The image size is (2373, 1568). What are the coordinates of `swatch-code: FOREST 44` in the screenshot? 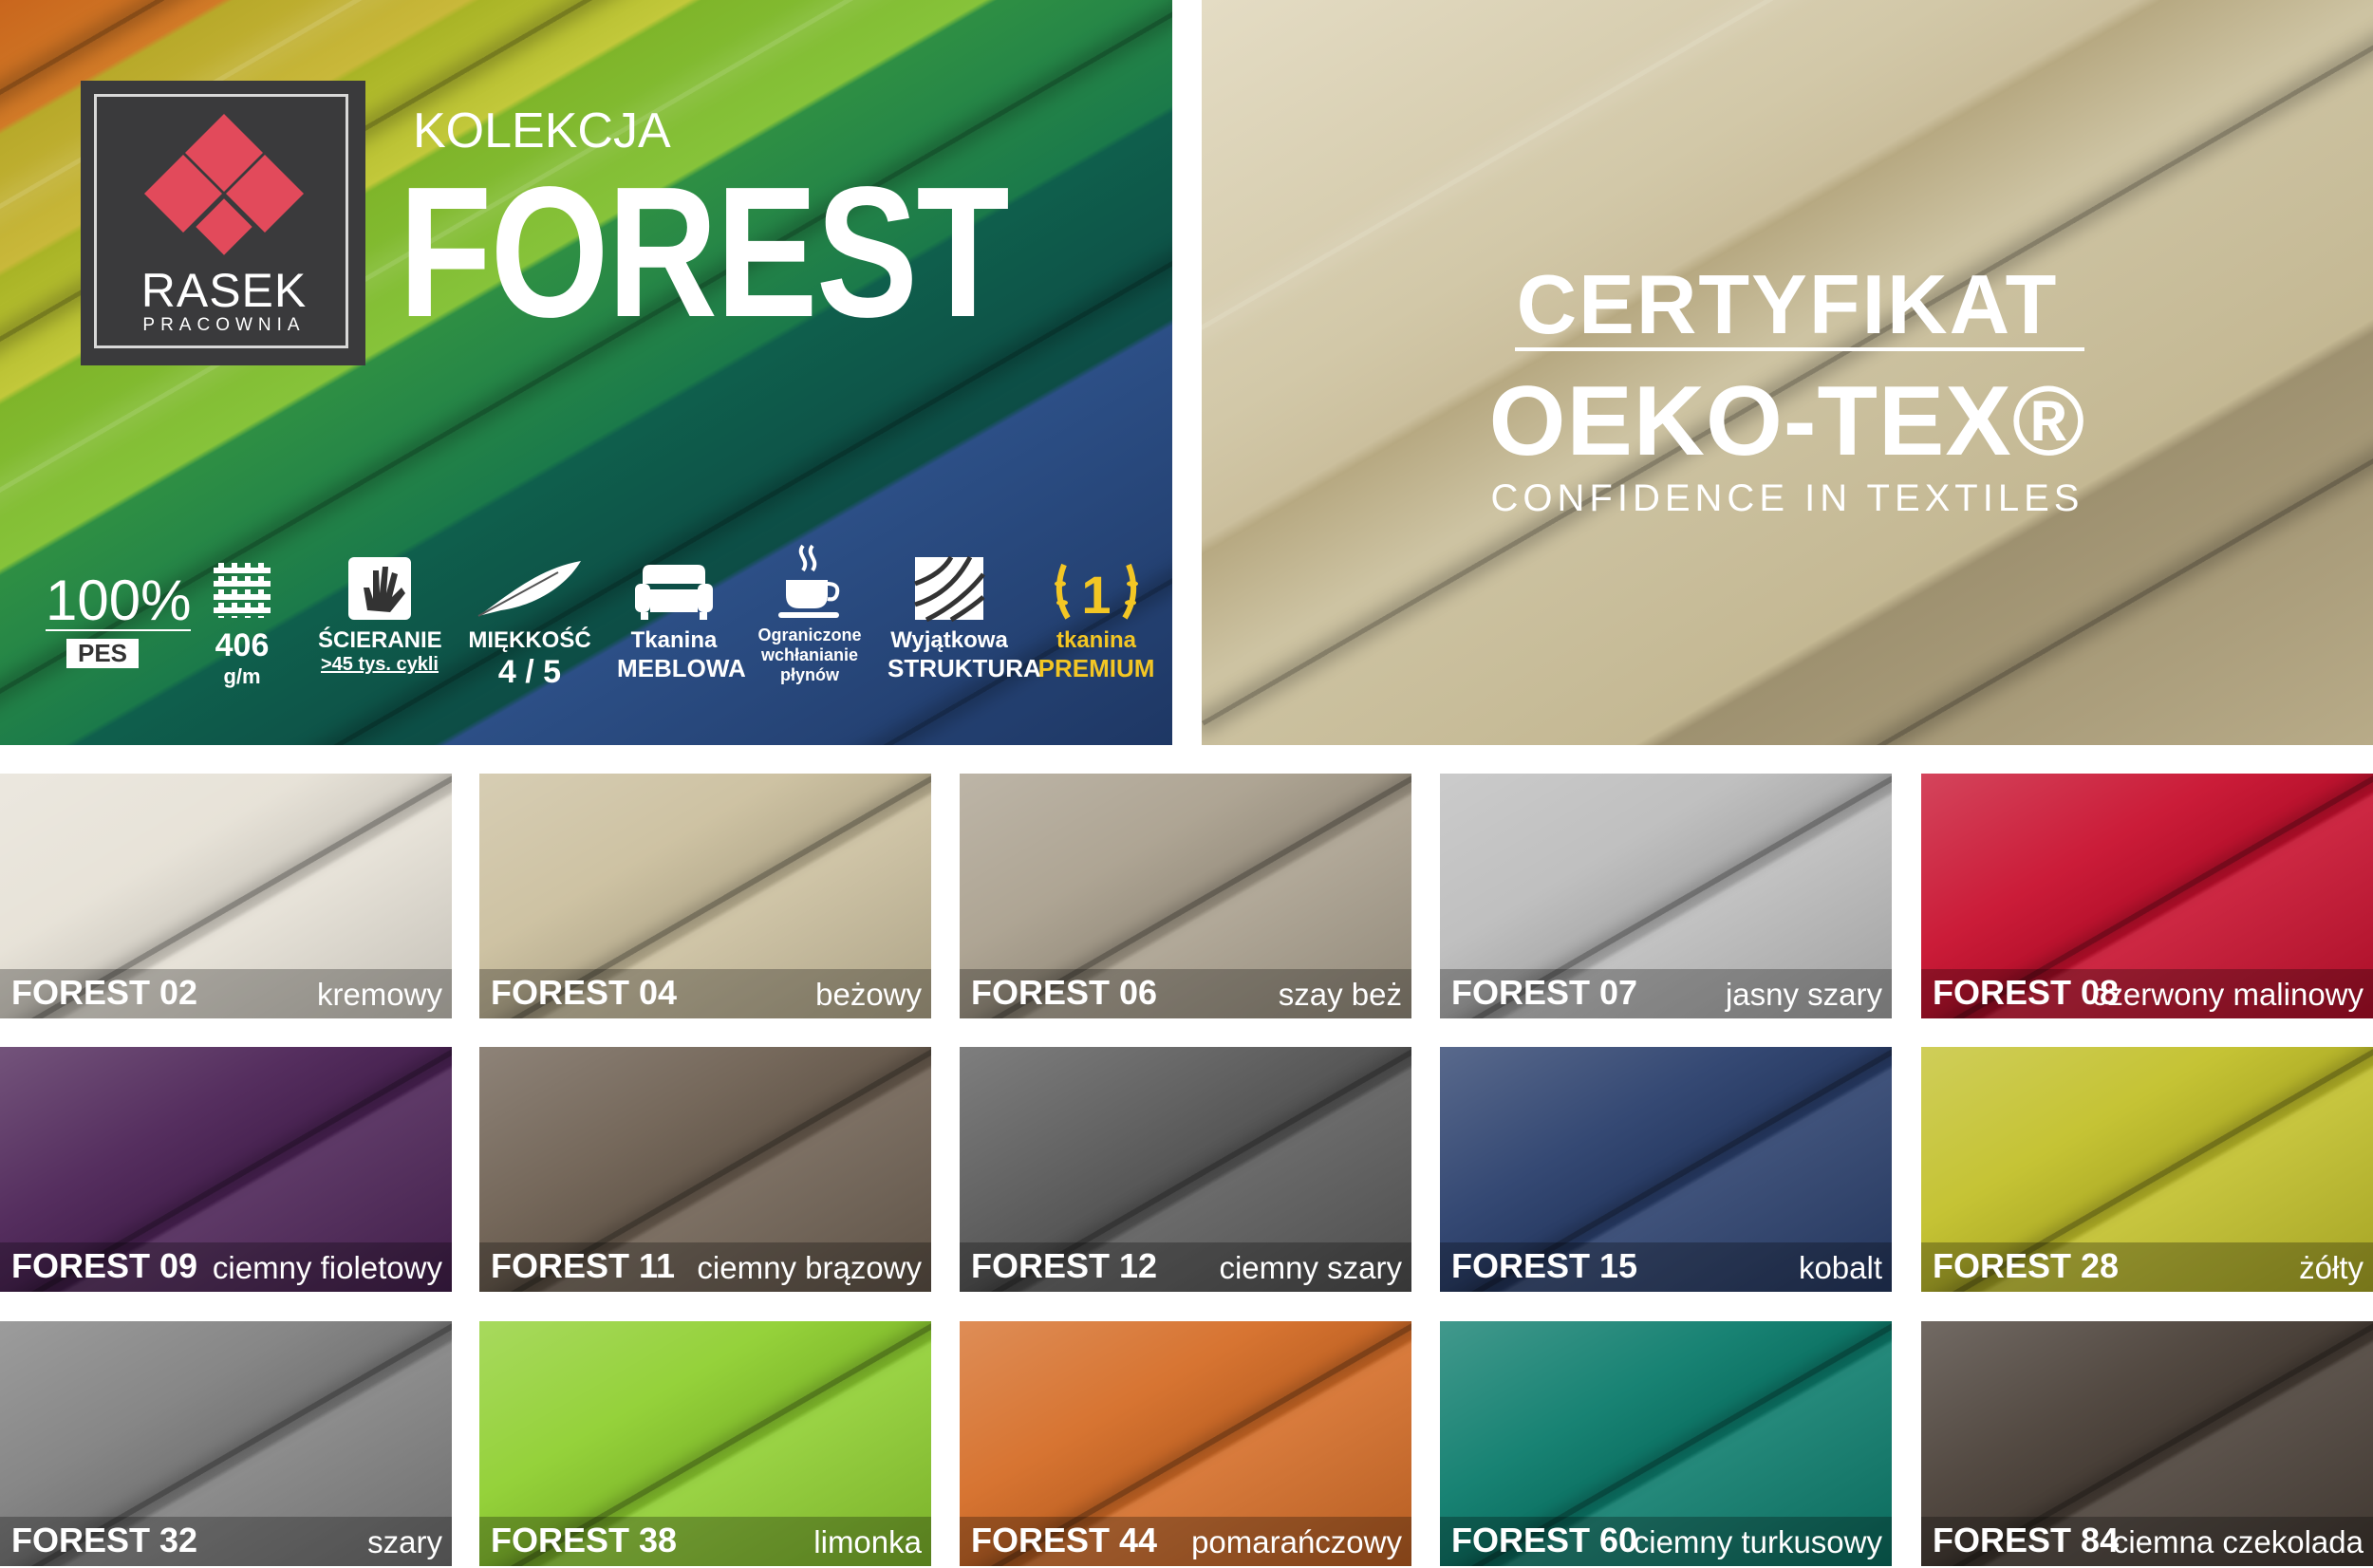 It's located at (1064, 1540).